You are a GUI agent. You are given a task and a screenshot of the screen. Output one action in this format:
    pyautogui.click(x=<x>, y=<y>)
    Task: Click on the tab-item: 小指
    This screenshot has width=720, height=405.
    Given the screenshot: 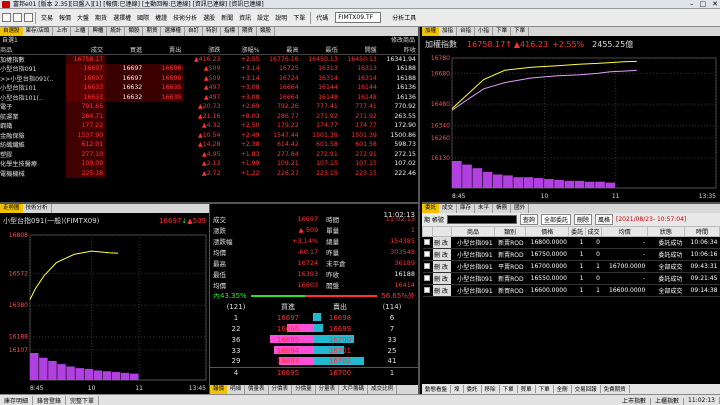 What is the action you would take?
    pyautogui.click(x=484, y=31)
    